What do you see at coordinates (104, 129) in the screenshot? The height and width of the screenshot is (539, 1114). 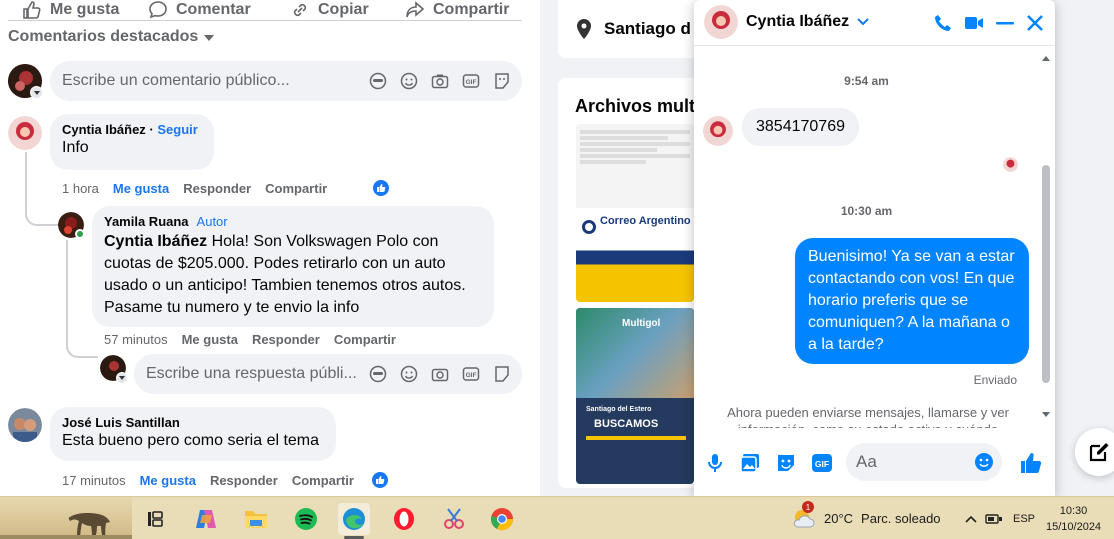 I see `comment-author: Cyntia Ibáñez` at bounding box center [104, 129].